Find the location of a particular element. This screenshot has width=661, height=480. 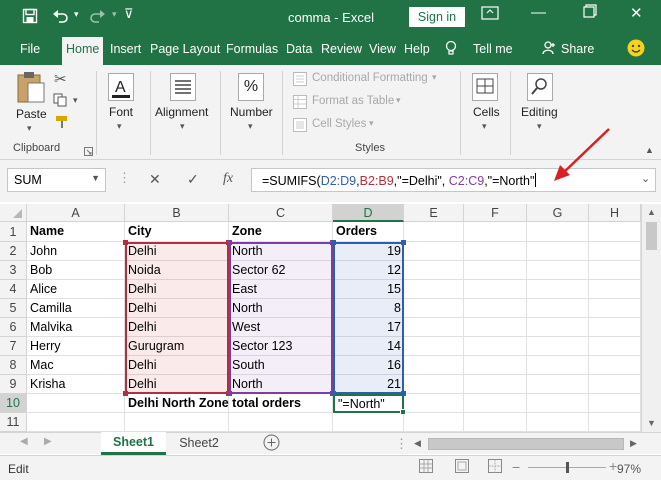

save-icon is located at coordinates (30, 18).